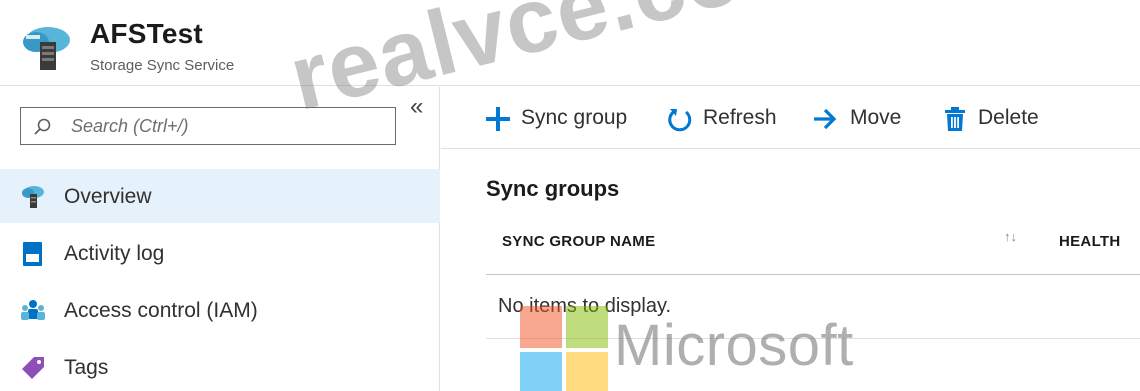 This screenshot has height=391, width=1140. What do you see at coordinates (813, 307) in the screenshot?
I see `empty-grid-row: No items to display.` at bounding box center [813, 307].